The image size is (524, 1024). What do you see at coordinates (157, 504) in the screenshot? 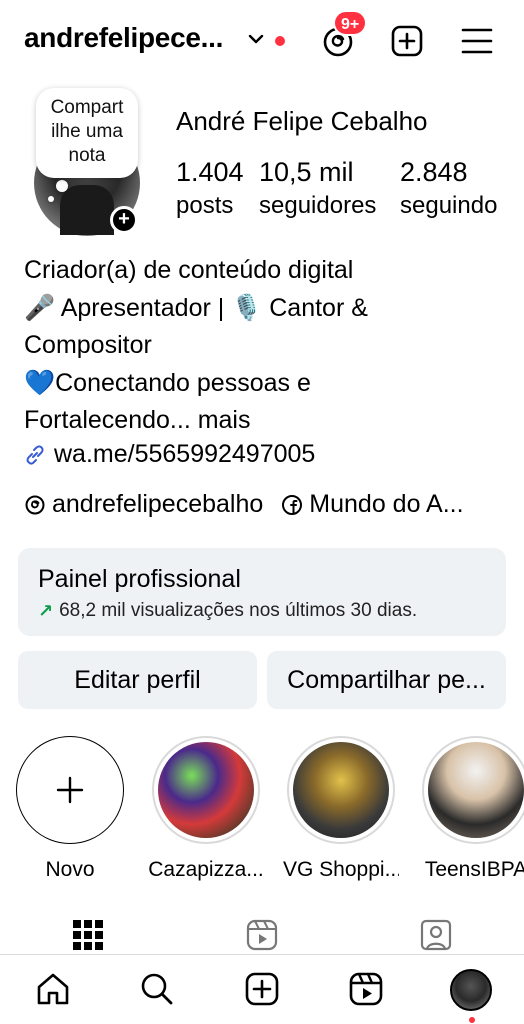
I see `threads-handle-link: andrefelipecebalho` at bounding box center [157, 504].